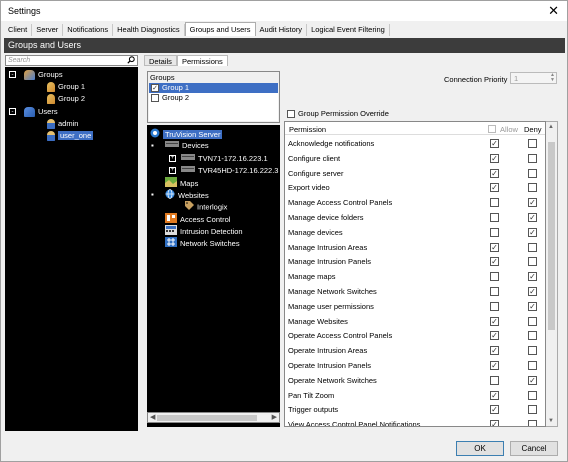 This screenshot has height=462, width=568. Describe the element at coordinates (533, 78) in the screenshot. I see `connection-priority-stepper: 1 ▲ ▼` at that location.